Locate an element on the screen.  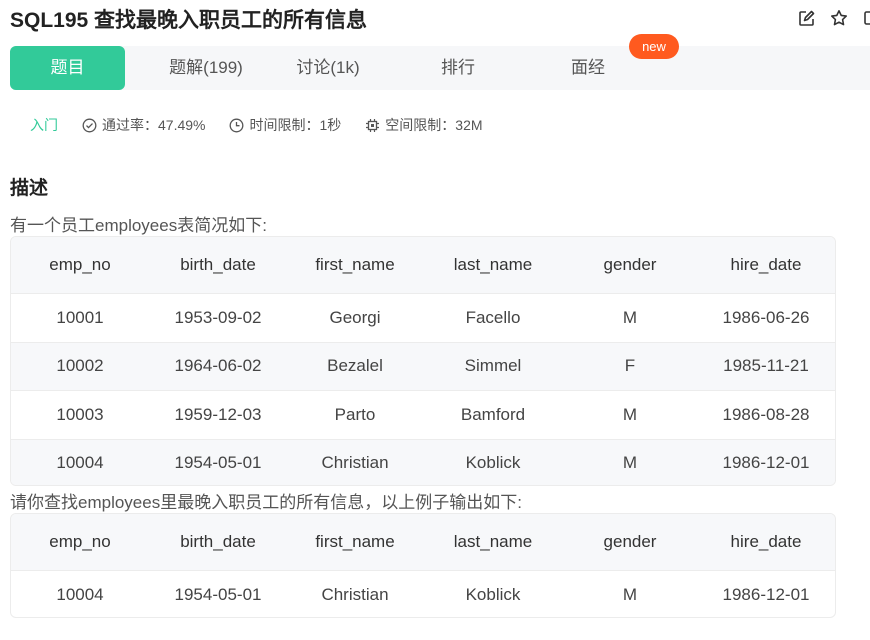
table-cell-emp-no: 10003 is located at coordinates (80, 414).